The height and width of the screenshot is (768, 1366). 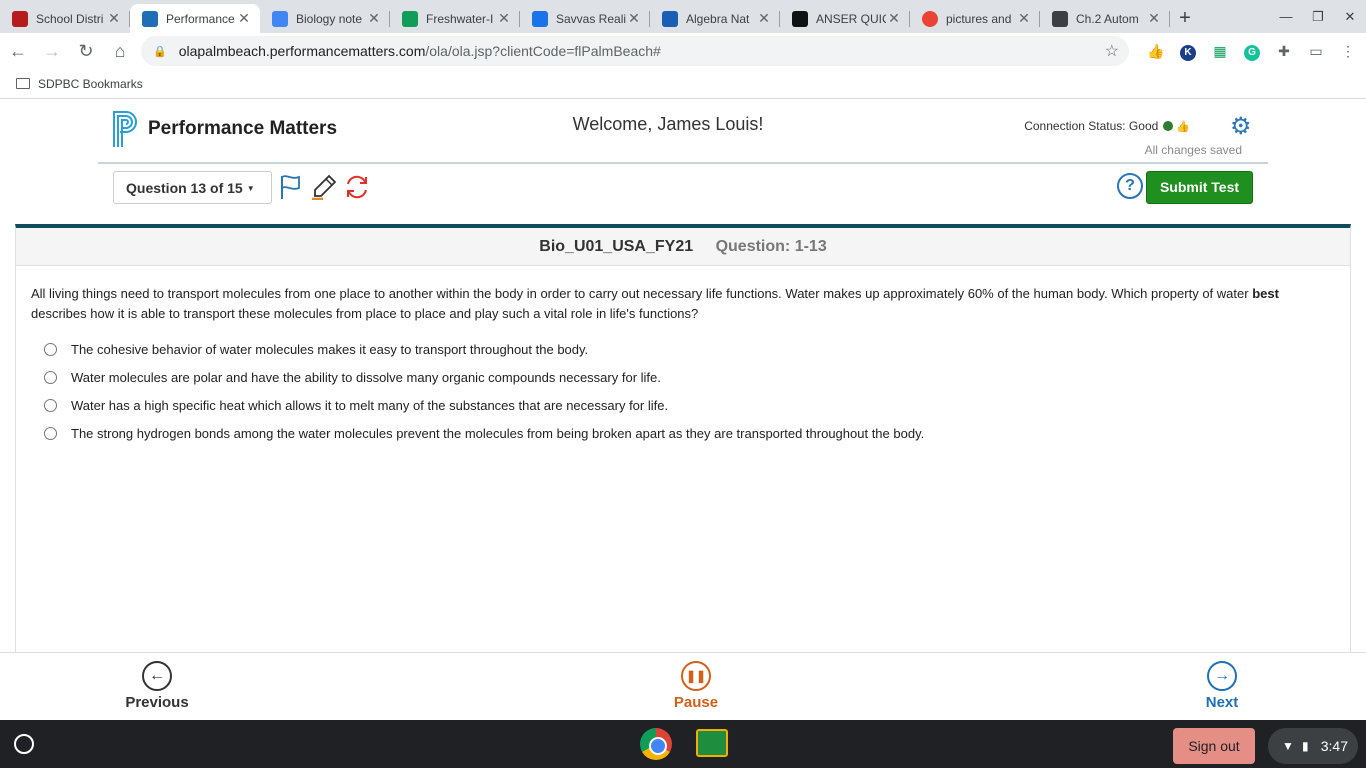 What do you see at coordinates (1241, 126) in the screenshot?
I see `gear-icon: ⚙` at bounding box center [1241, 126].